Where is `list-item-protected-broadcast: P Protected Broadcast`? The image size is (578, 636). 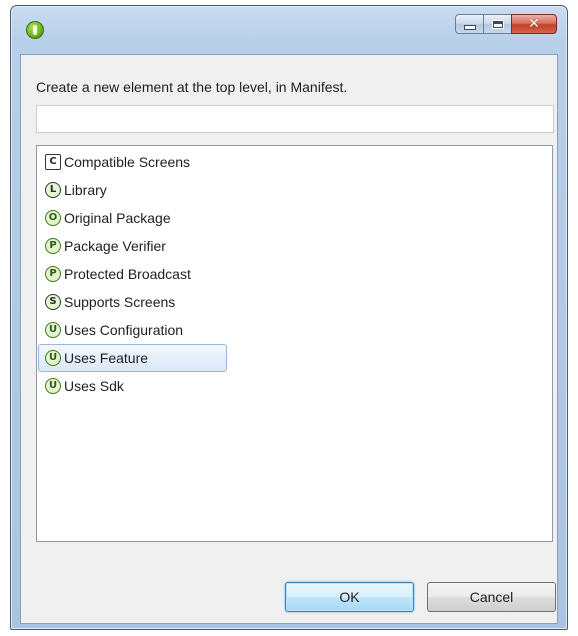 list-item-protected-broadcast: P Protected Broadcast is located at coordinates (128, 274).